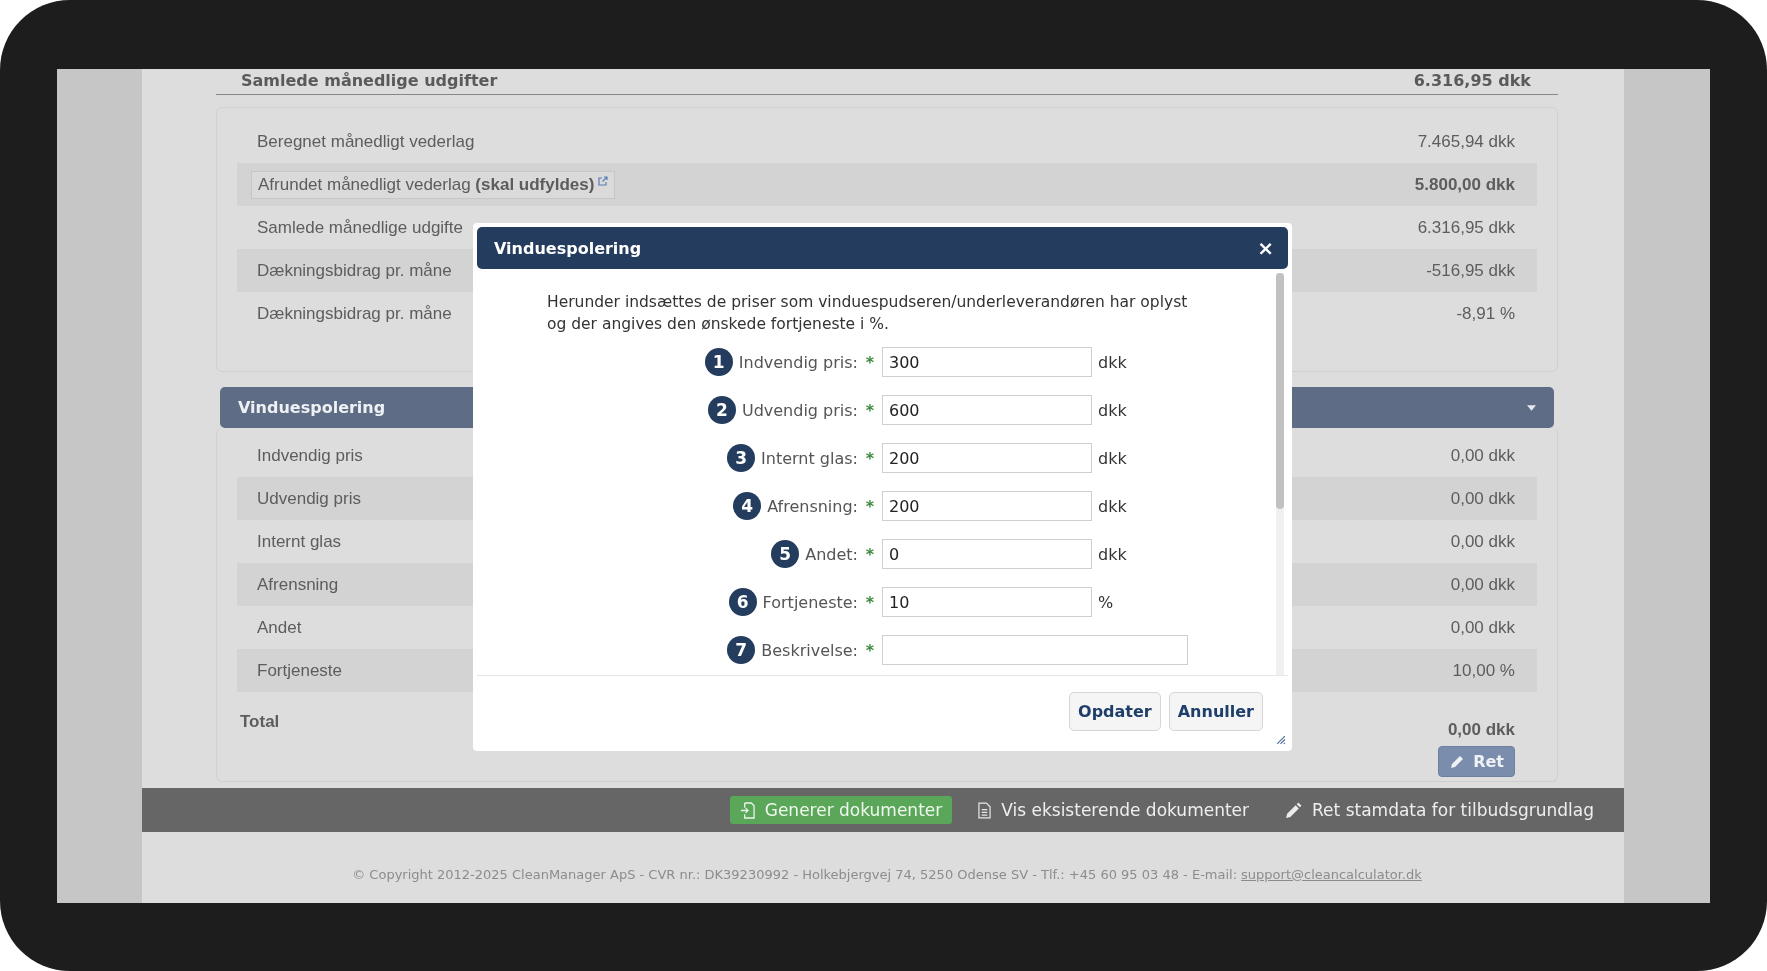  What do you see at coordinates (1485, 313) in the screenshot?
I see `row-value: -8,91 %` at bounding box center [1485, 313].